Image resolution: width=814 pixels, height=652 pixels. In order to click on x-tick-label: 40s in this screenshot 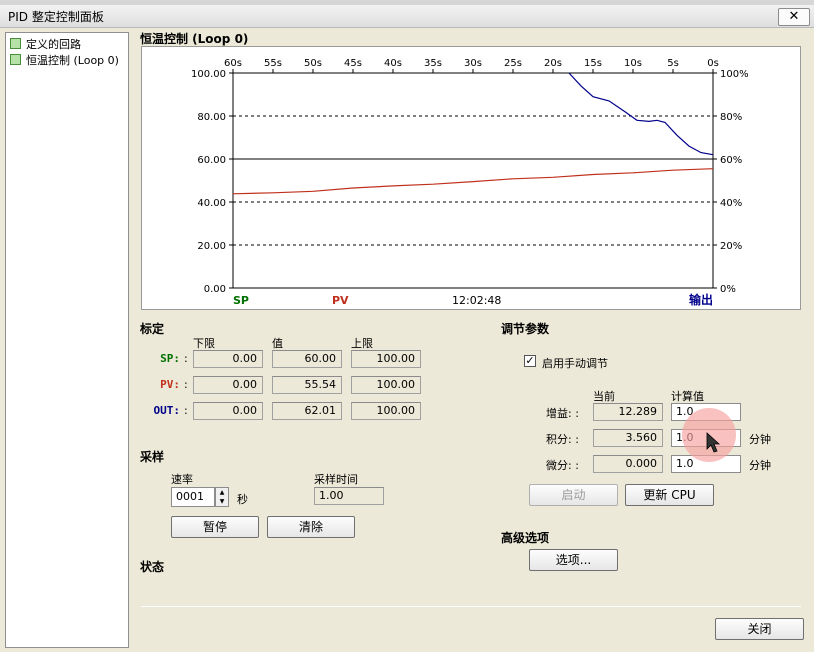, I will do `click(393, 63)`.